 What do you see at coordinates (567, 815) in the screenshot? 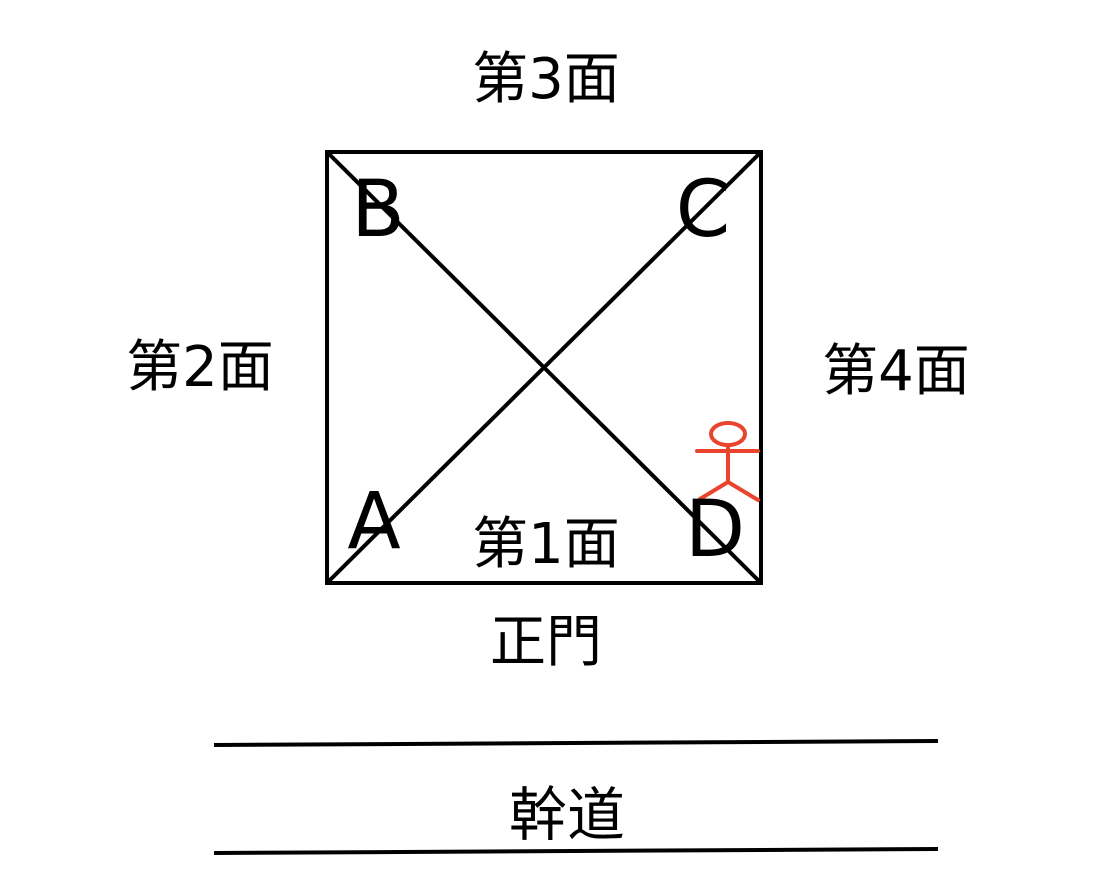
I see `main-road-label: 幹道` at bounding box center [567, 815].